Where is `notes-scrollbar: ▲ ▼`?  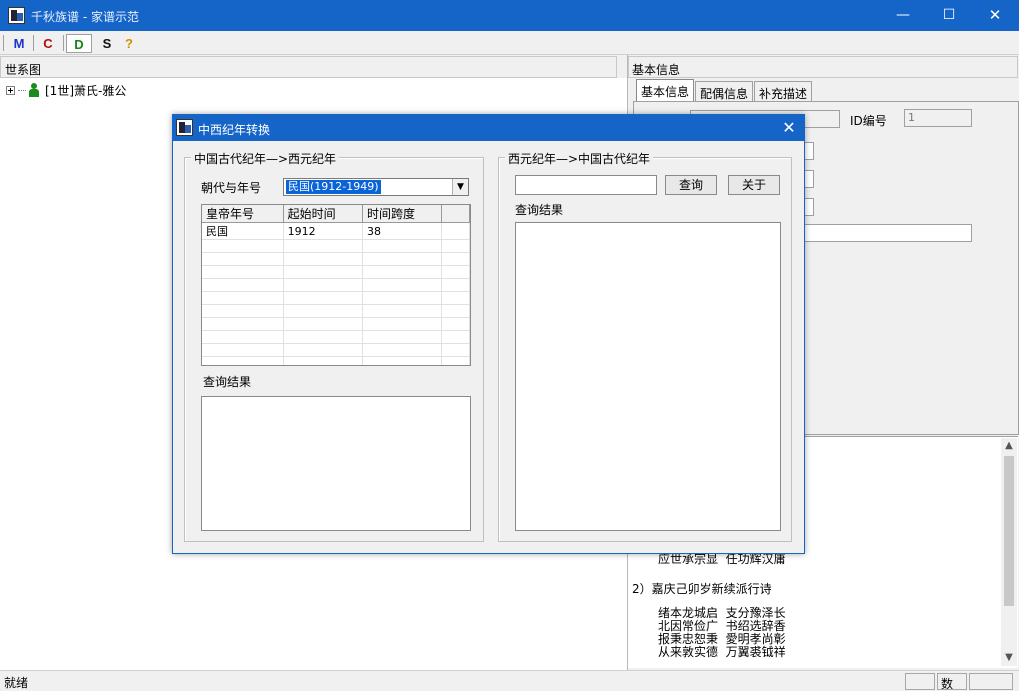 notes-scrollbar: ▲ ▼ is located at coordinates (1009, 552).